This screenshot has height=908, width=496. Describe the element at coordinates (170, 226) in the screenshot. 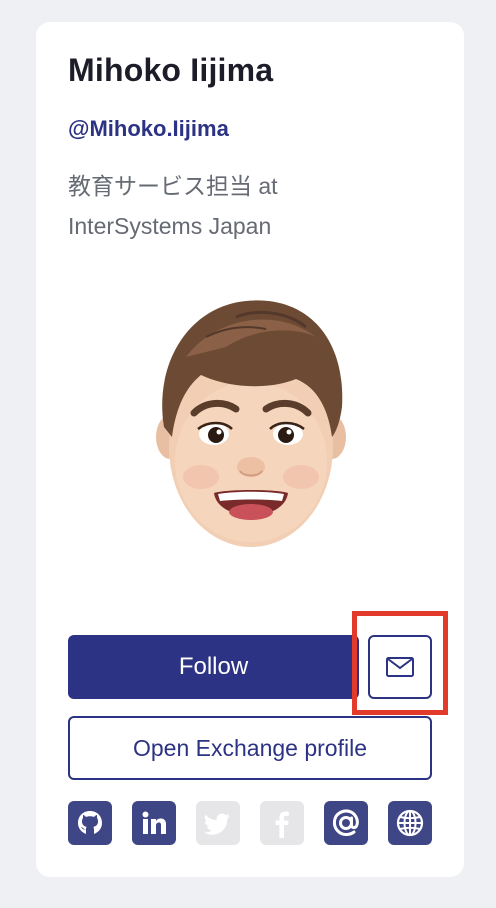

I see `bio-line-2: InterSystems Japan` at that location.